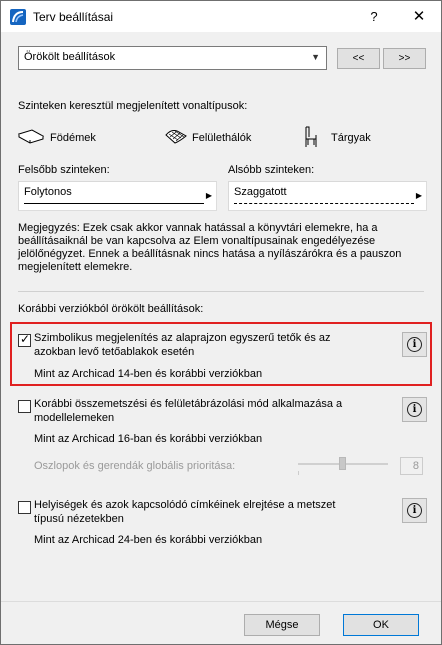 Image resolution: width=442 pixels, height=645 pixels. Describe the element at coordinates (111, 309) in the screenshot. I see `legacy-heading: Korábbi verziókból örökölt beállítások:` at that location.